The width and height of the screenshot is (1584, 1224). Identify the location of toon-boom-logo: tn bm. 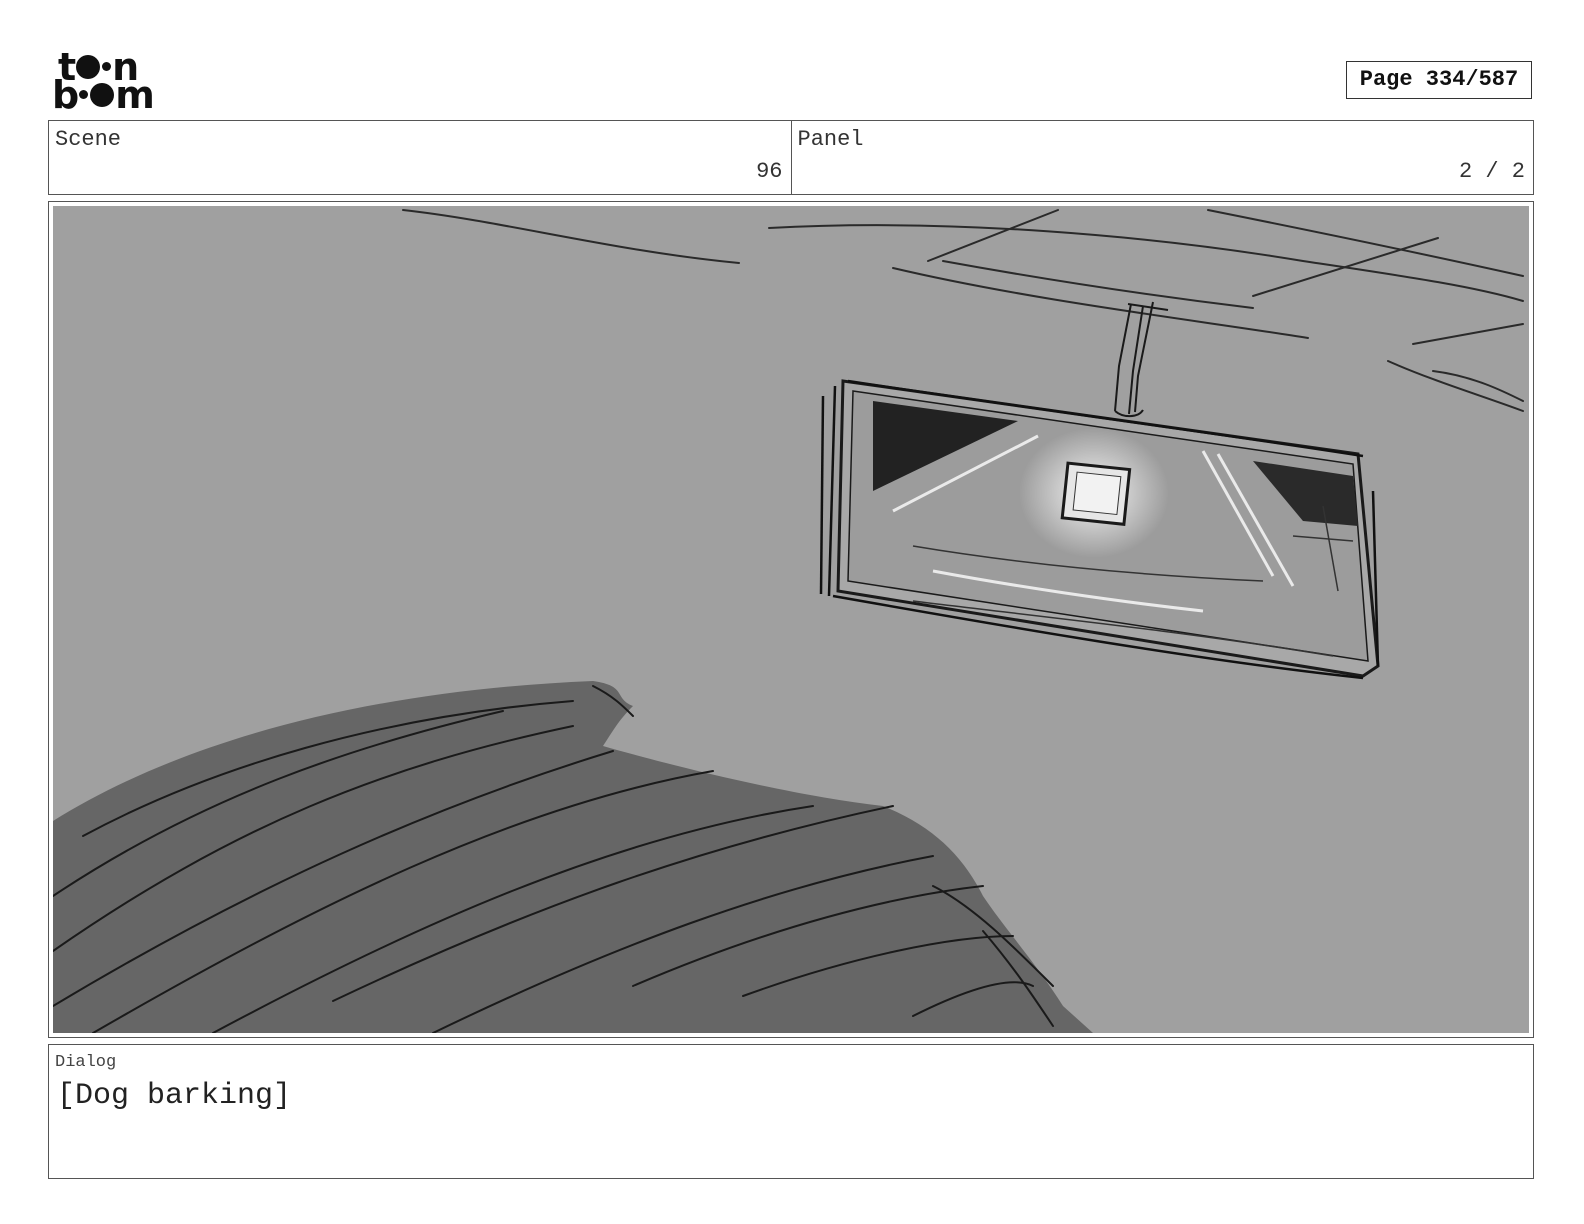
(108, 82).